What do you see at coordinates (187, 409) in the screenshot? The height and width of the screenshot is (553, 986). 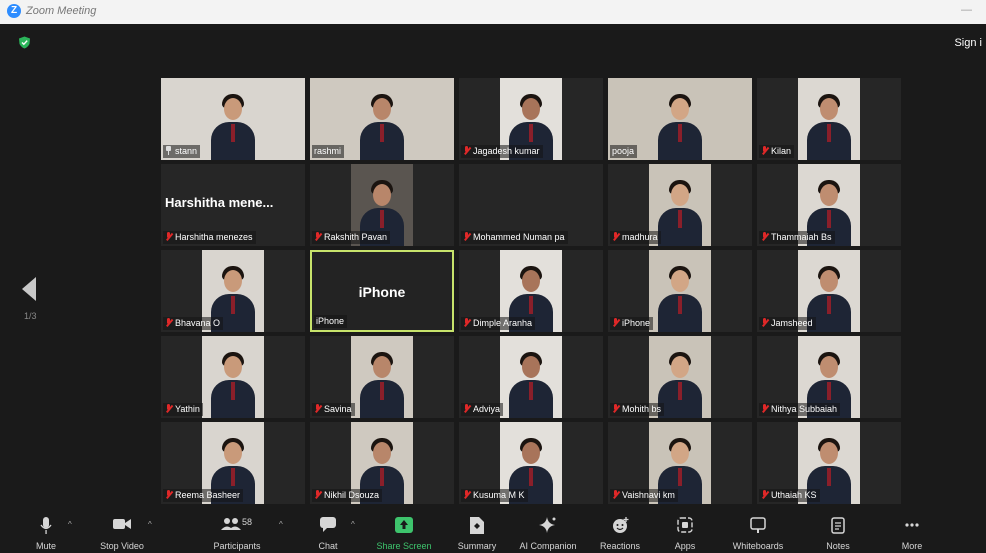 I see `participant-name: Yathin` at bounding box center [187, 409].